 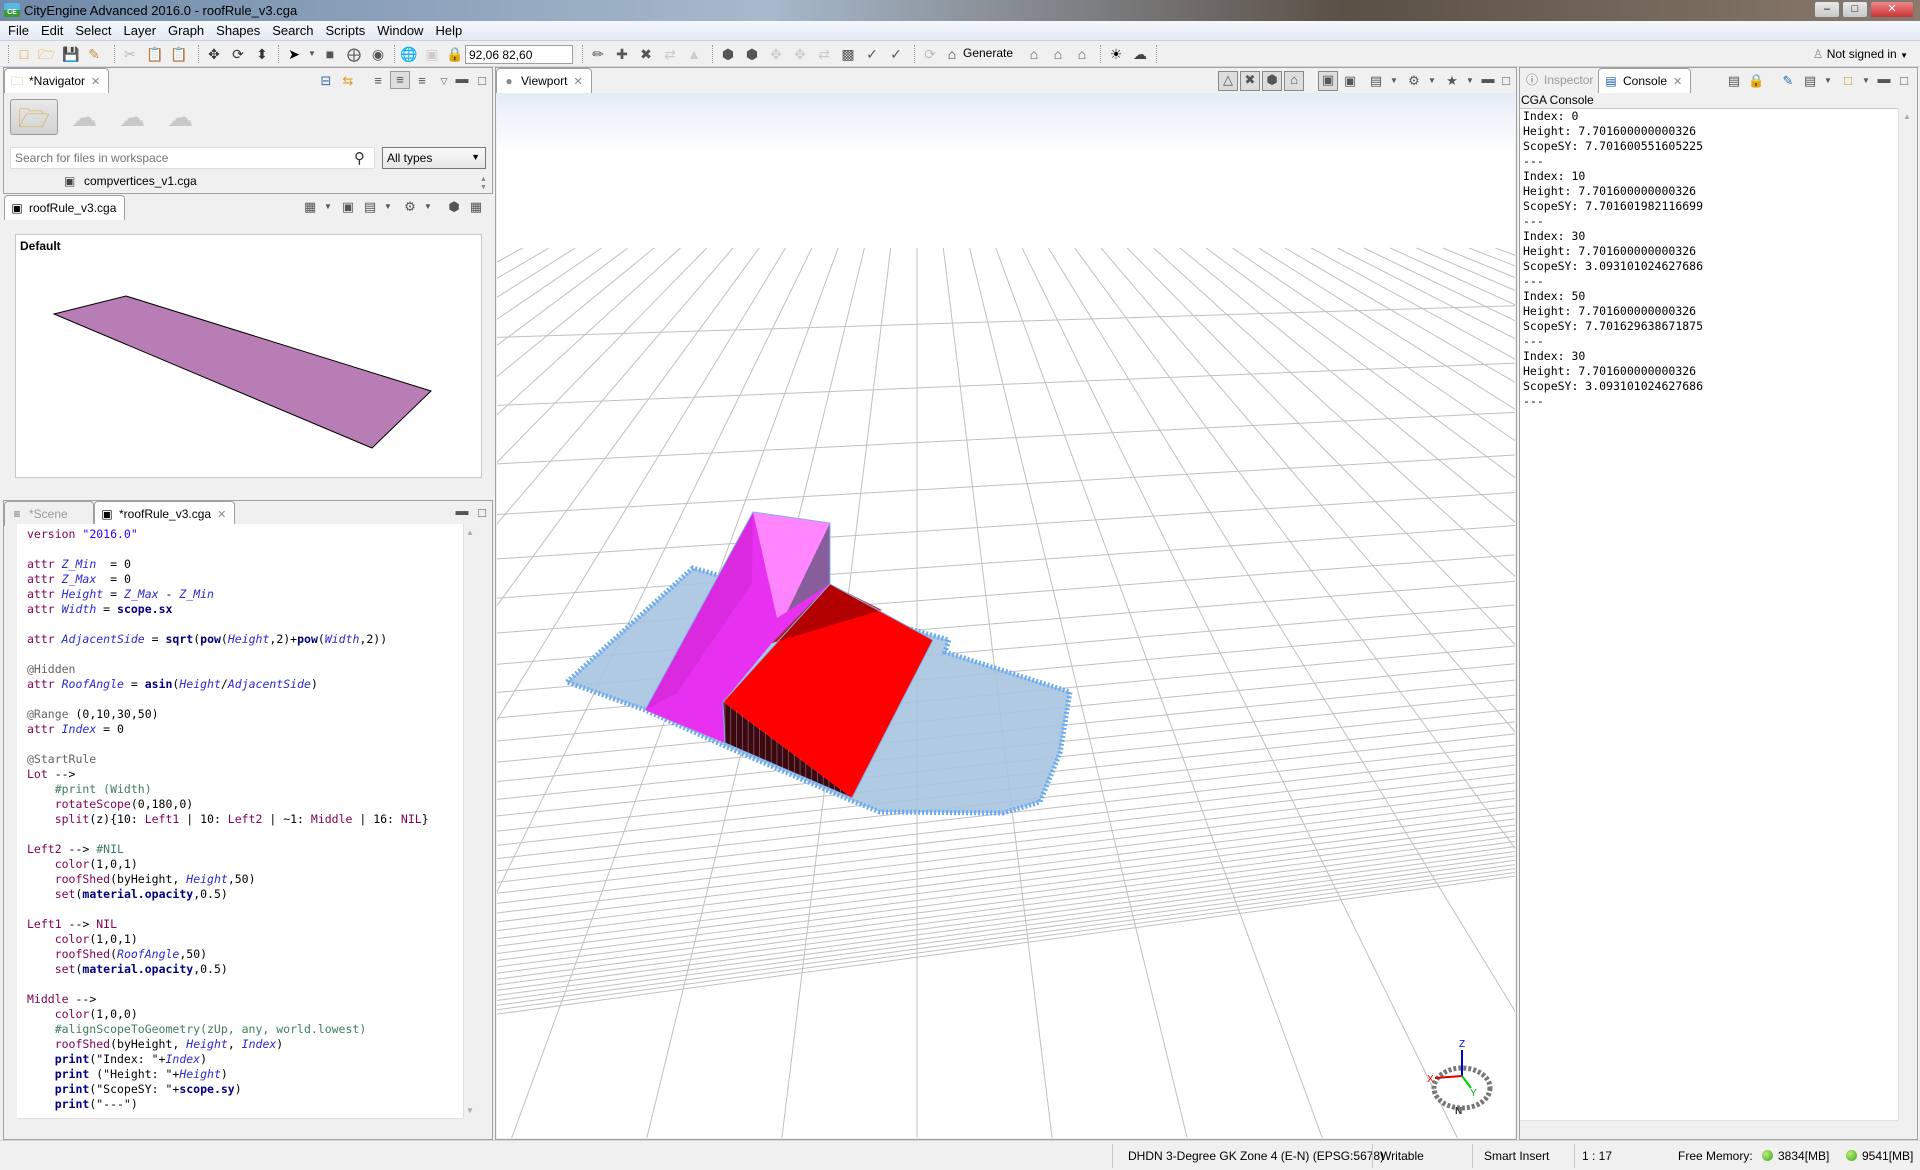 What do you see at coordinates (294, 30) in the screenshot?
I see `menu-search: Search` at bounding box center [294, 30].